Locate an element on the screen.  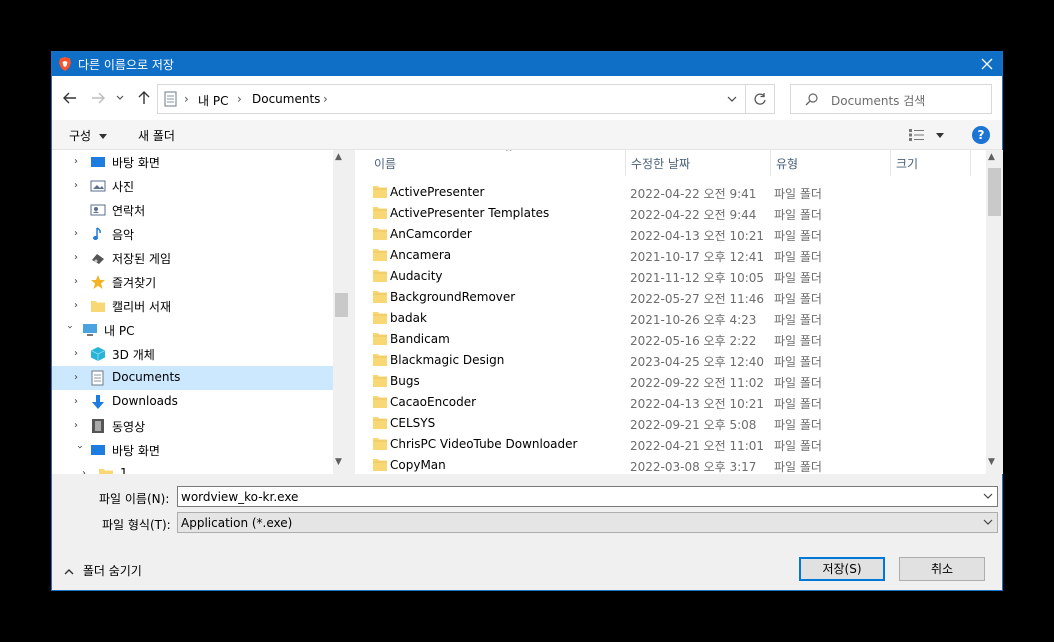
save-button: 저장(S) is located at coordinates (842, 569).